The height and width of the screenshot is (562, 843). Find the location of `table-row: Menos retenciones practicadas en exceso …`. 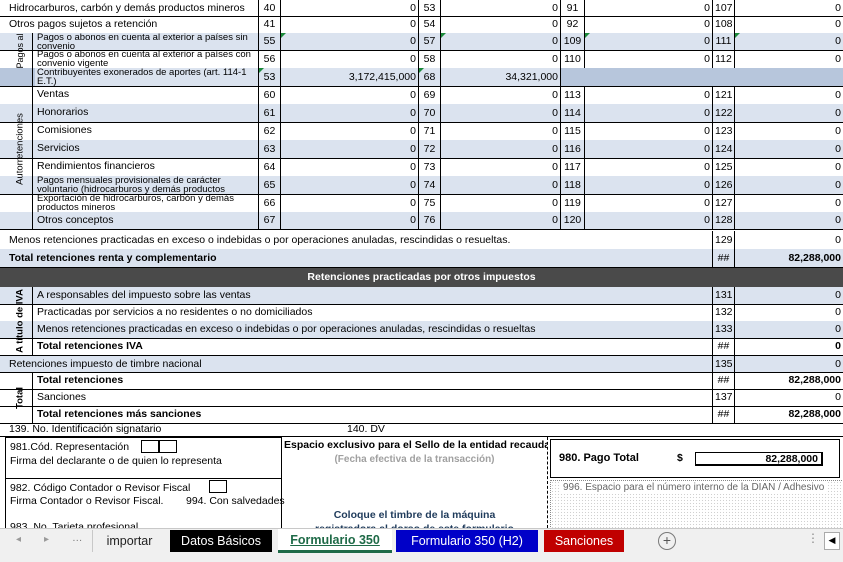

table-row: Menos retenciones practicadas en exceso … is located at coordinates (421, 240).